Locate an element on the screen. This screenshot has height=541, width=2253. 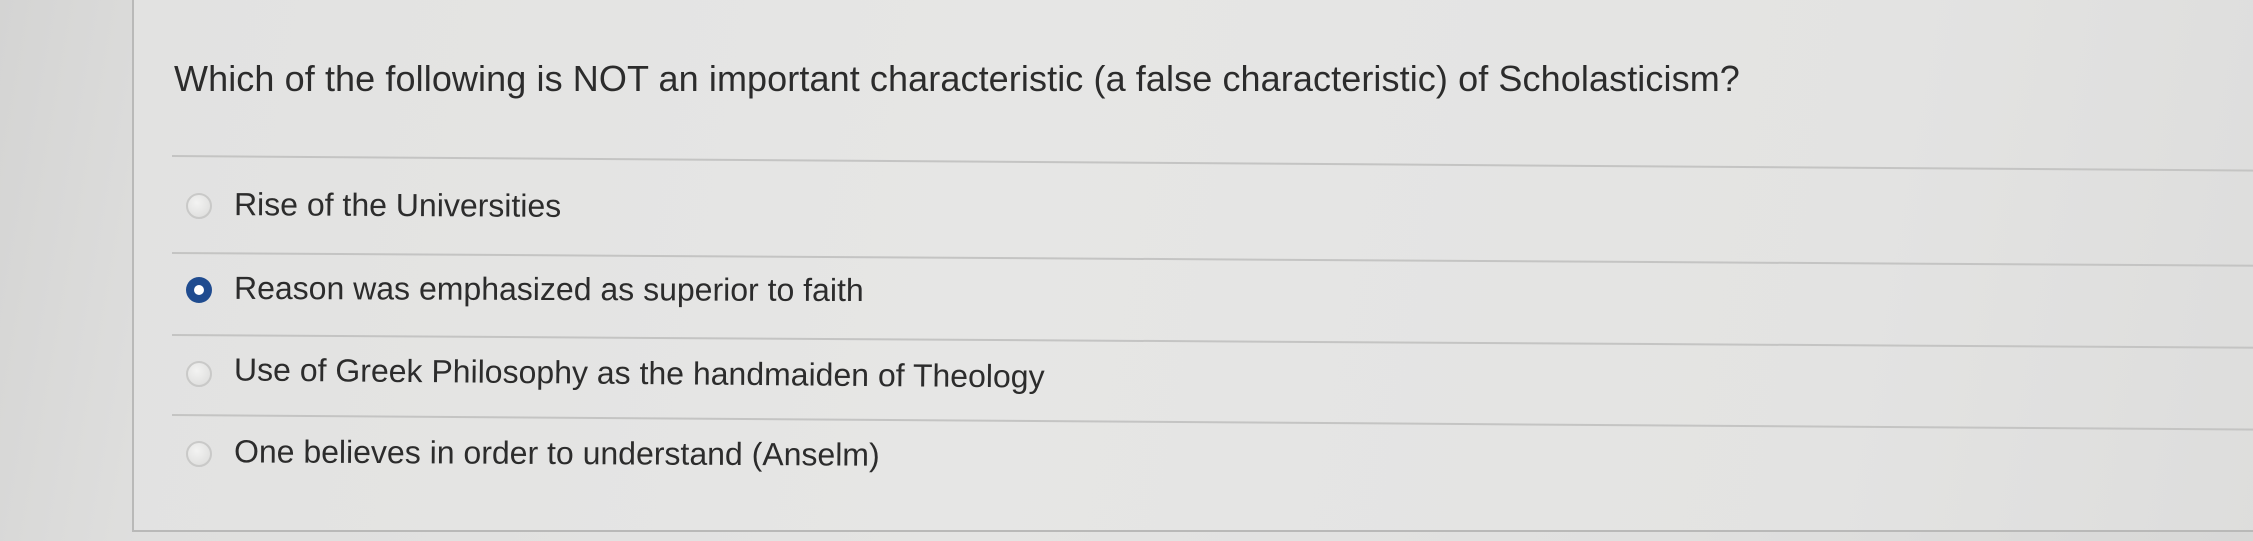
answer-option-1: Rise of the Universities is located at coordinates (374, 205).